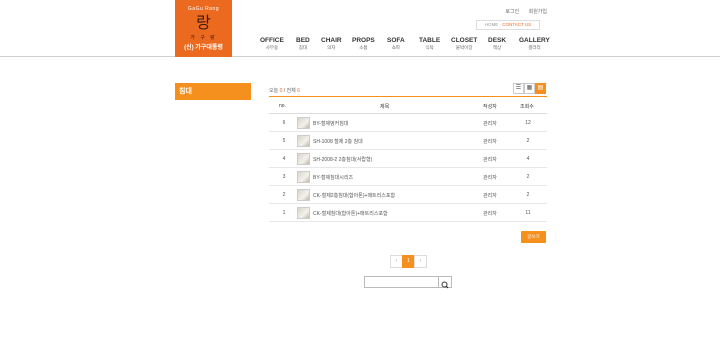 The height and width of the screenshot is (340, 720). What do you see at coordinates (518, 88) in the screenshot?
I see `list-view-icon: ☰` at bounding box center [518, 88].